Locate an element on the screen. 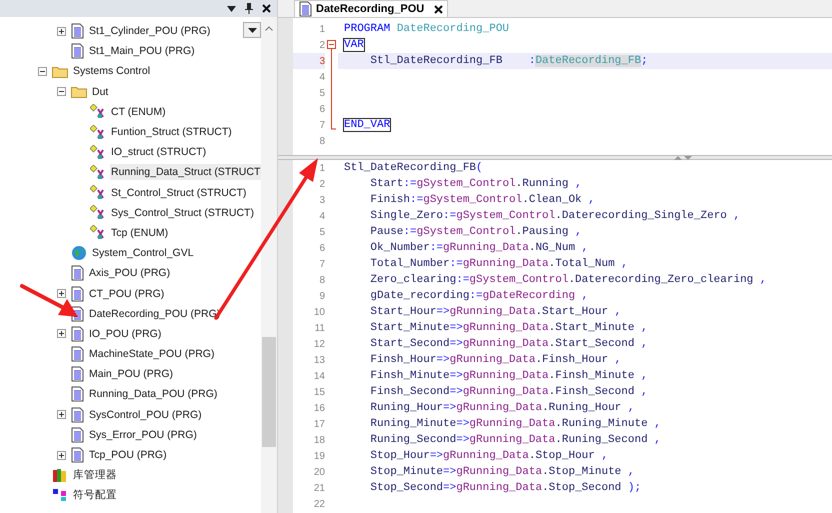 The width and height of the screenshot is (832, 513). tree-item: Sys_Error_POU (PRG) is located at coordinates (143, 434).